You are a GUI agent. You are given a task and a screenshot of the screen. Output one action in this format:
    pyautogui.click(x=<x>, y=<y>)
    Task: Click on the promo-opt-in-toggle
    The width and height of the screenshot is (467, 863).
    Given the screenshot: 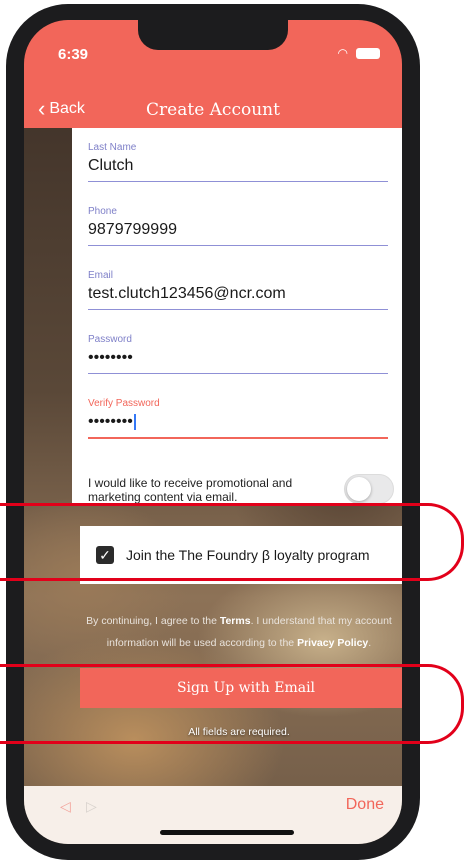 What is the action you would take?
    pyautogui.click(x=369, y=489)
    